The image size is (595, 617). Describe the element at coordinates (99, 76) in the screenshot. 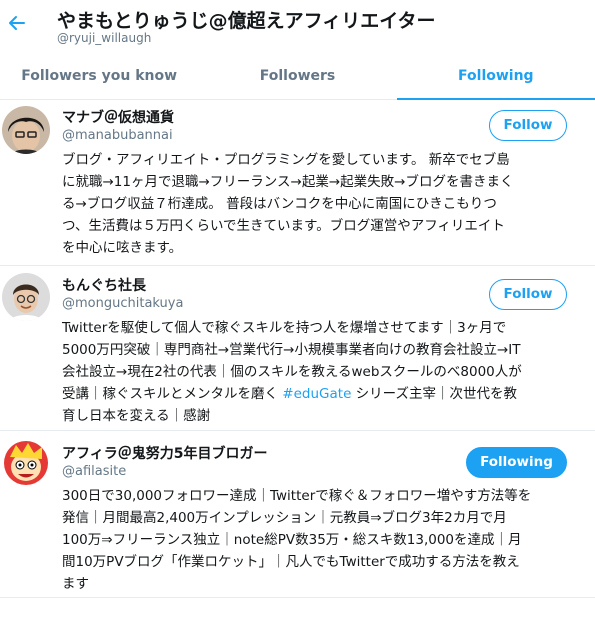

I see `tab-followers-you-know: Followers you know` at that location.